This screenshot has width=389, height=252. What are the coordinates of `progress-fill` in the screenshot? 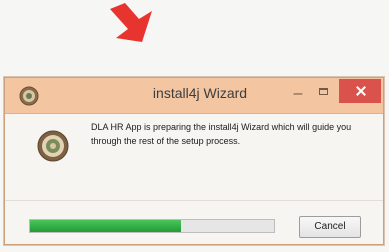 It's located at (106, 226).